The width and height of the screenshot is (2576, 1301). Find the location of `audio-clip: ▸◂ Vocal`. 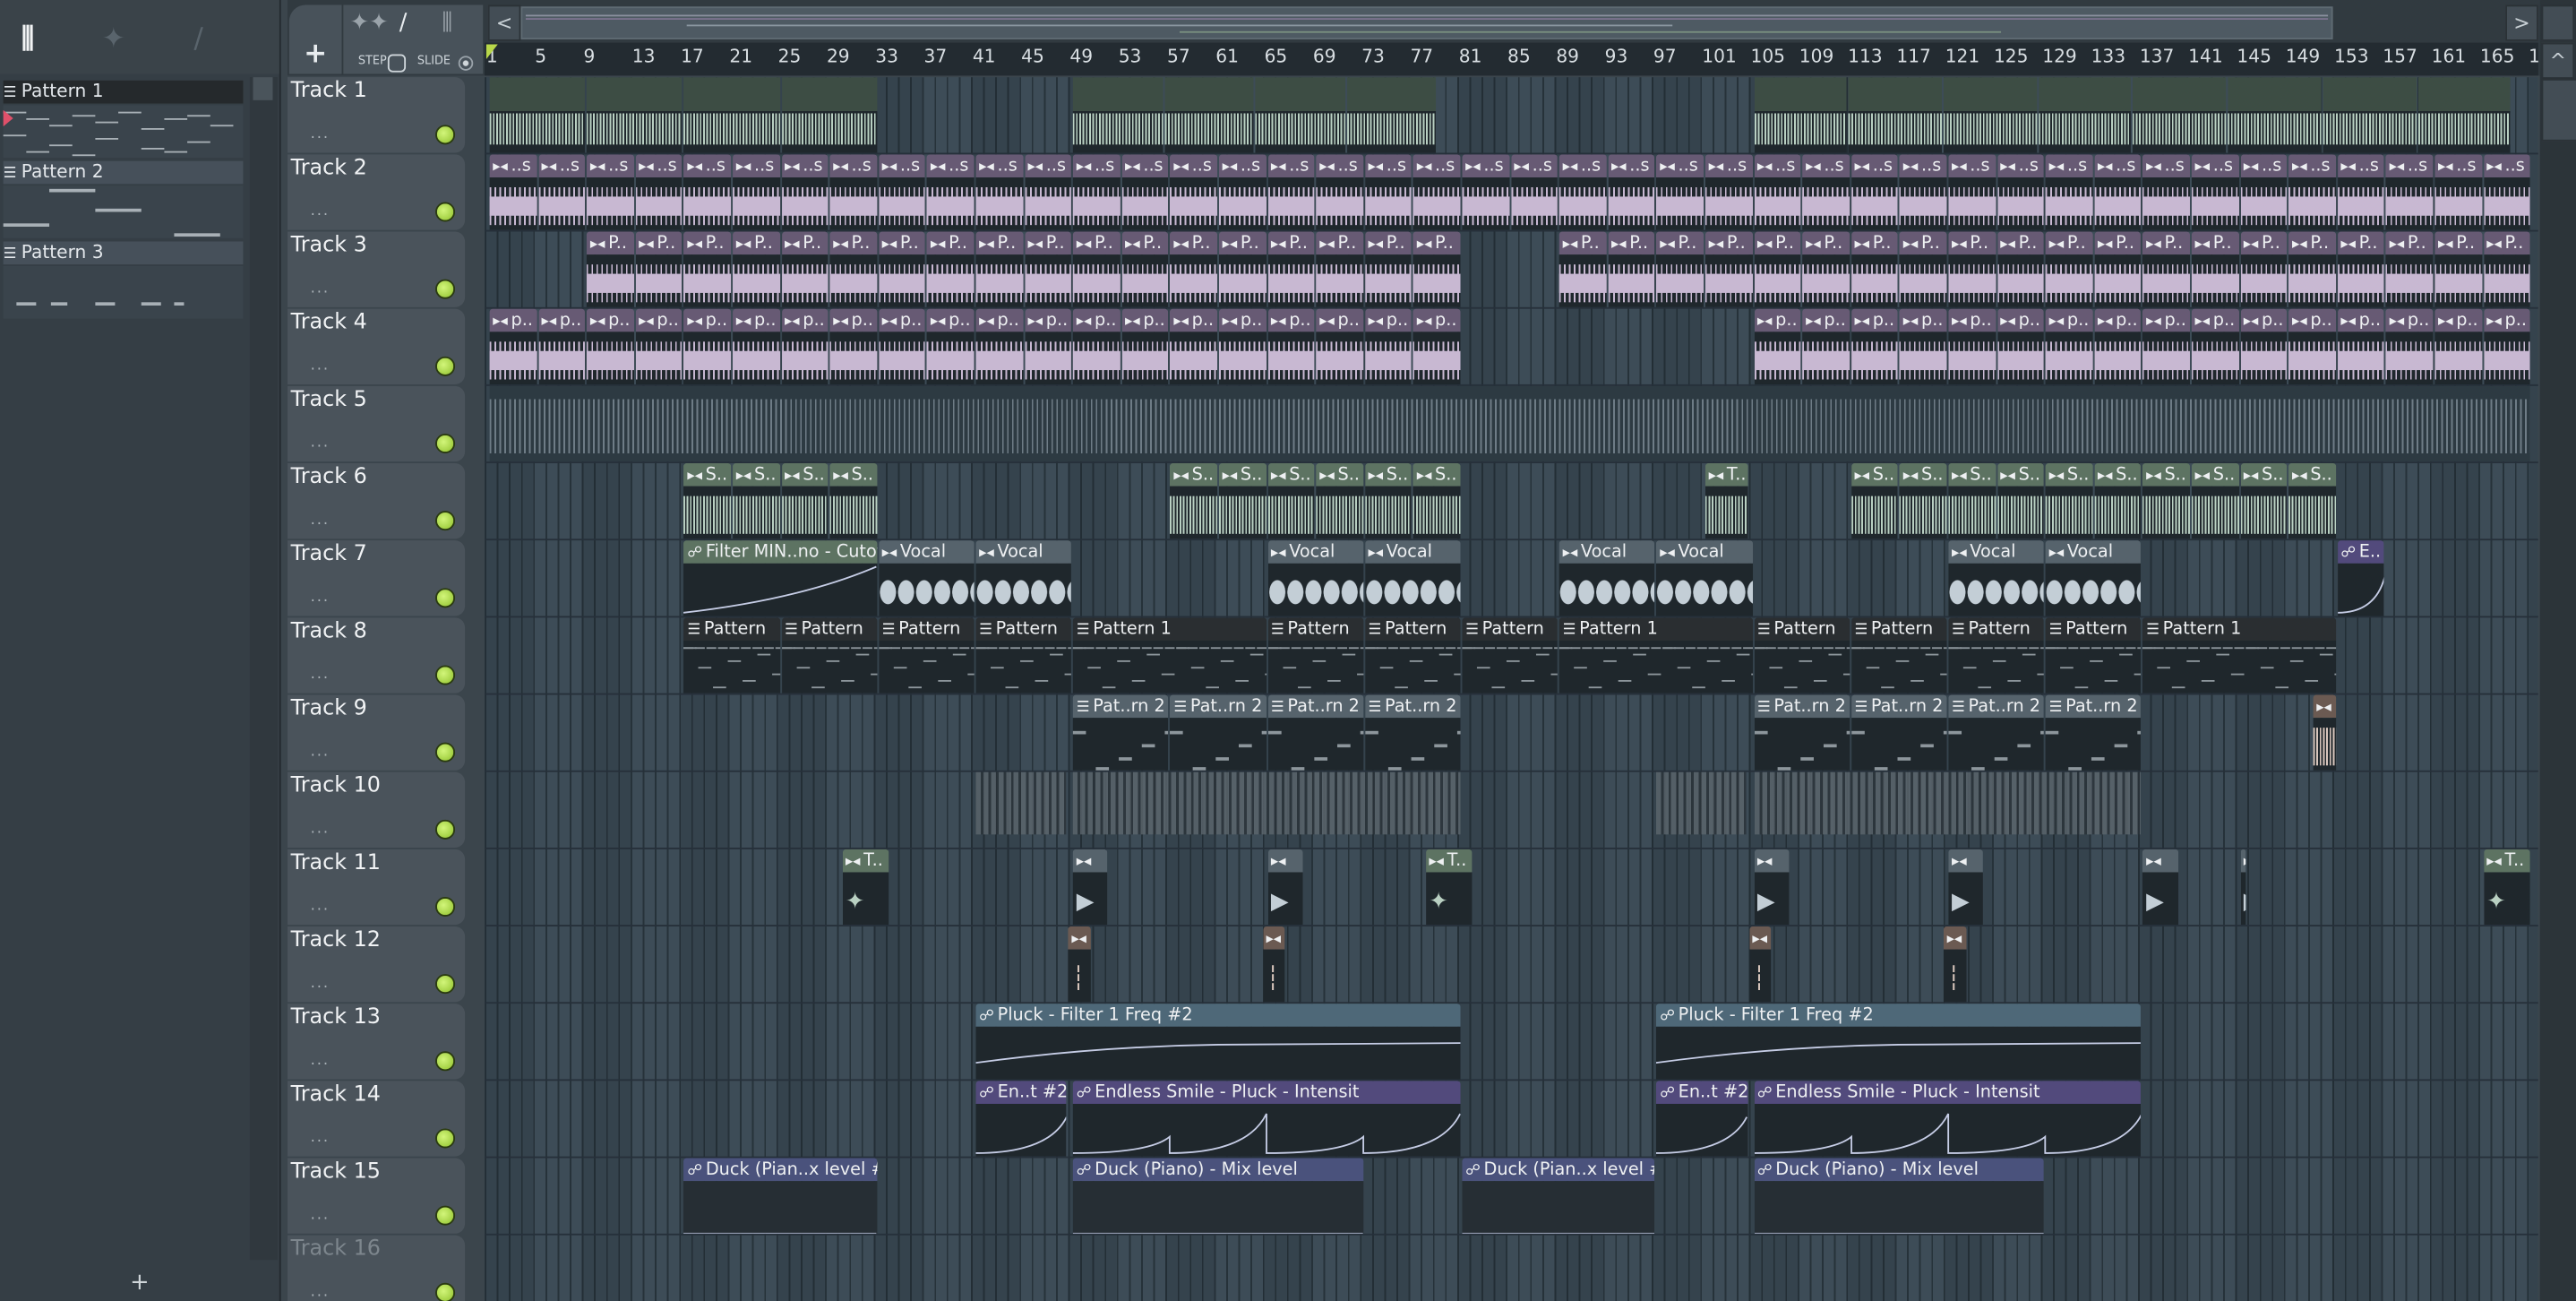

audio-clip: ▸◂ Vocal is located at coordinates (926, 578).